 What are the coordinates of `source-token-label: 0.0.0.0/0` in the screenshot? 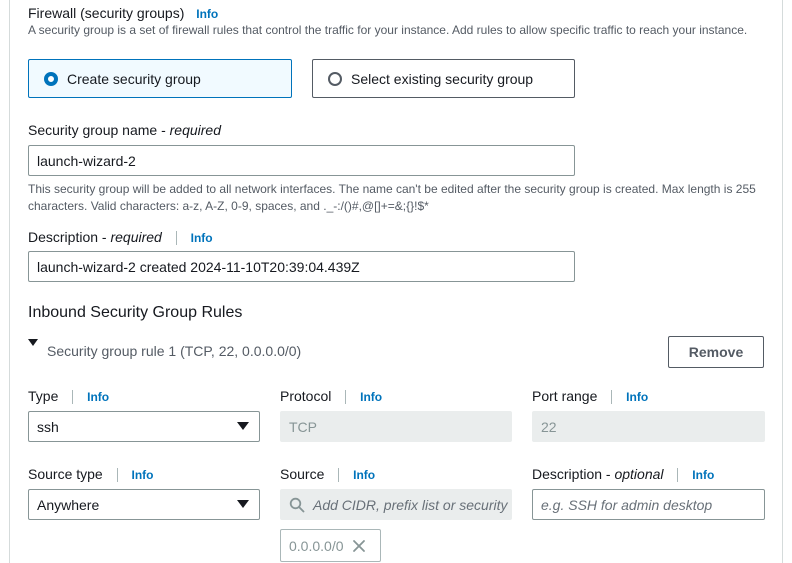 It's located at (316, 545).